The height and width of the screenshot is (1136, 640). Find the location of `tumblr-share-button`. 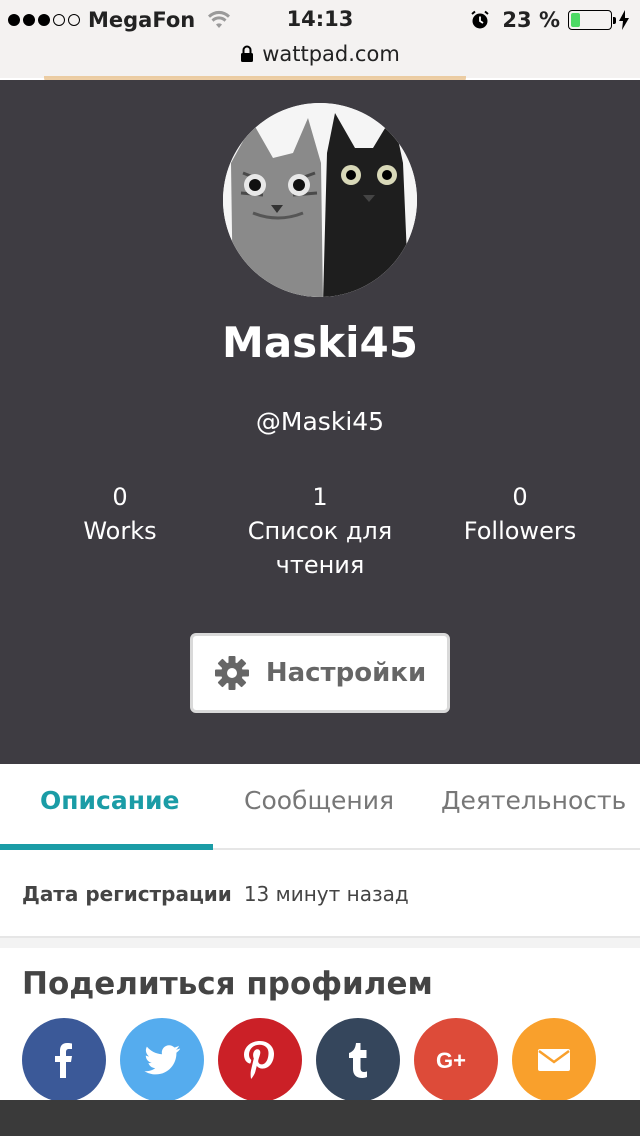

tumblr-share-button is located at coordinates (358, 1060).